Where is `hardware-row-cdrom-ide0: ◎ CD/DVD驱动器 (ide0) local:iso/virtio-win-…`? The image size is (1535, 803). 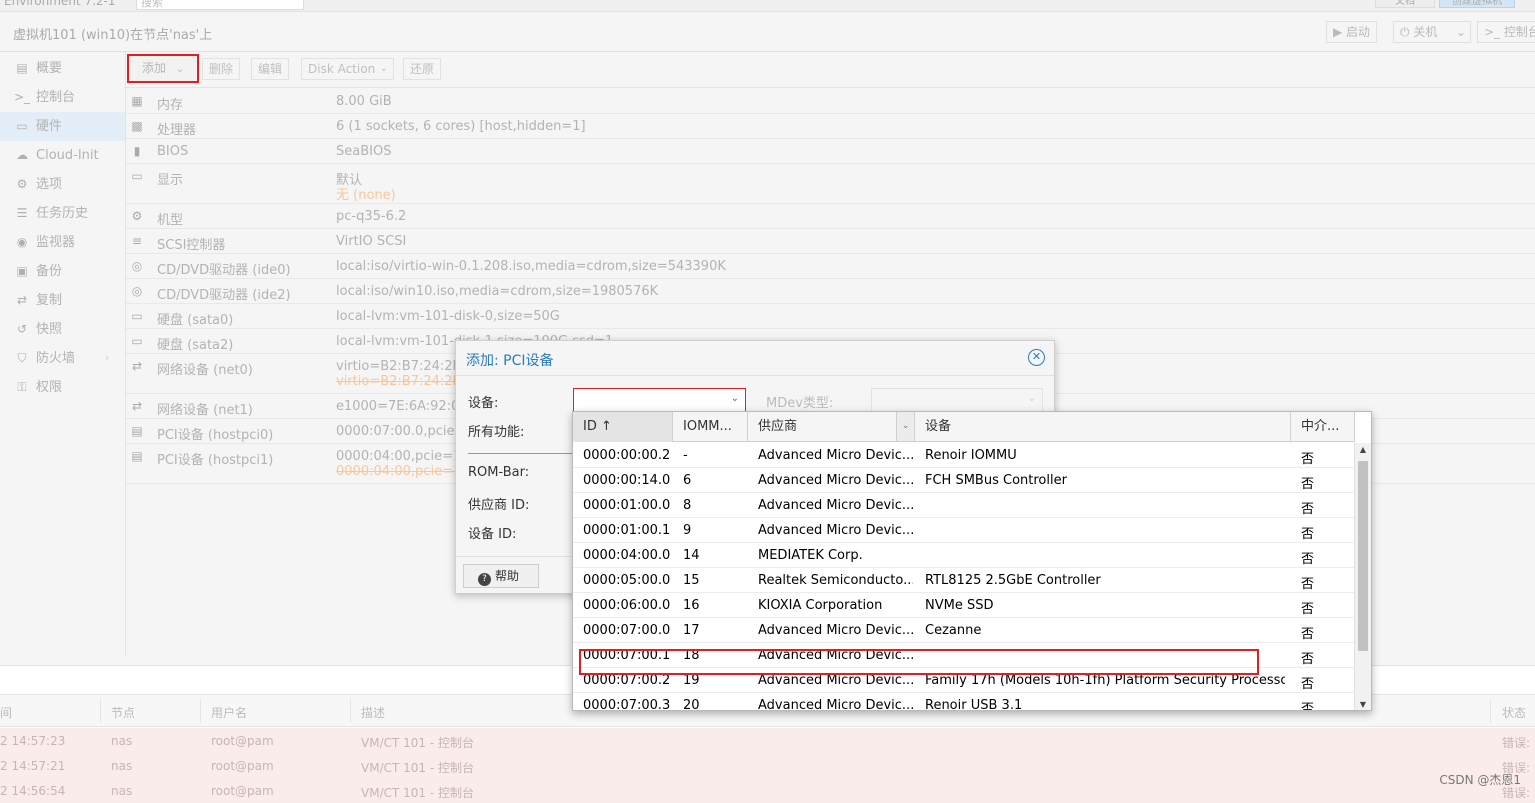
hardware-row-cdrom-ide0: ◎ CD/DVD驱动器 (ide0) local:iso/virtio-win-… is located at coordinates (830, 266).